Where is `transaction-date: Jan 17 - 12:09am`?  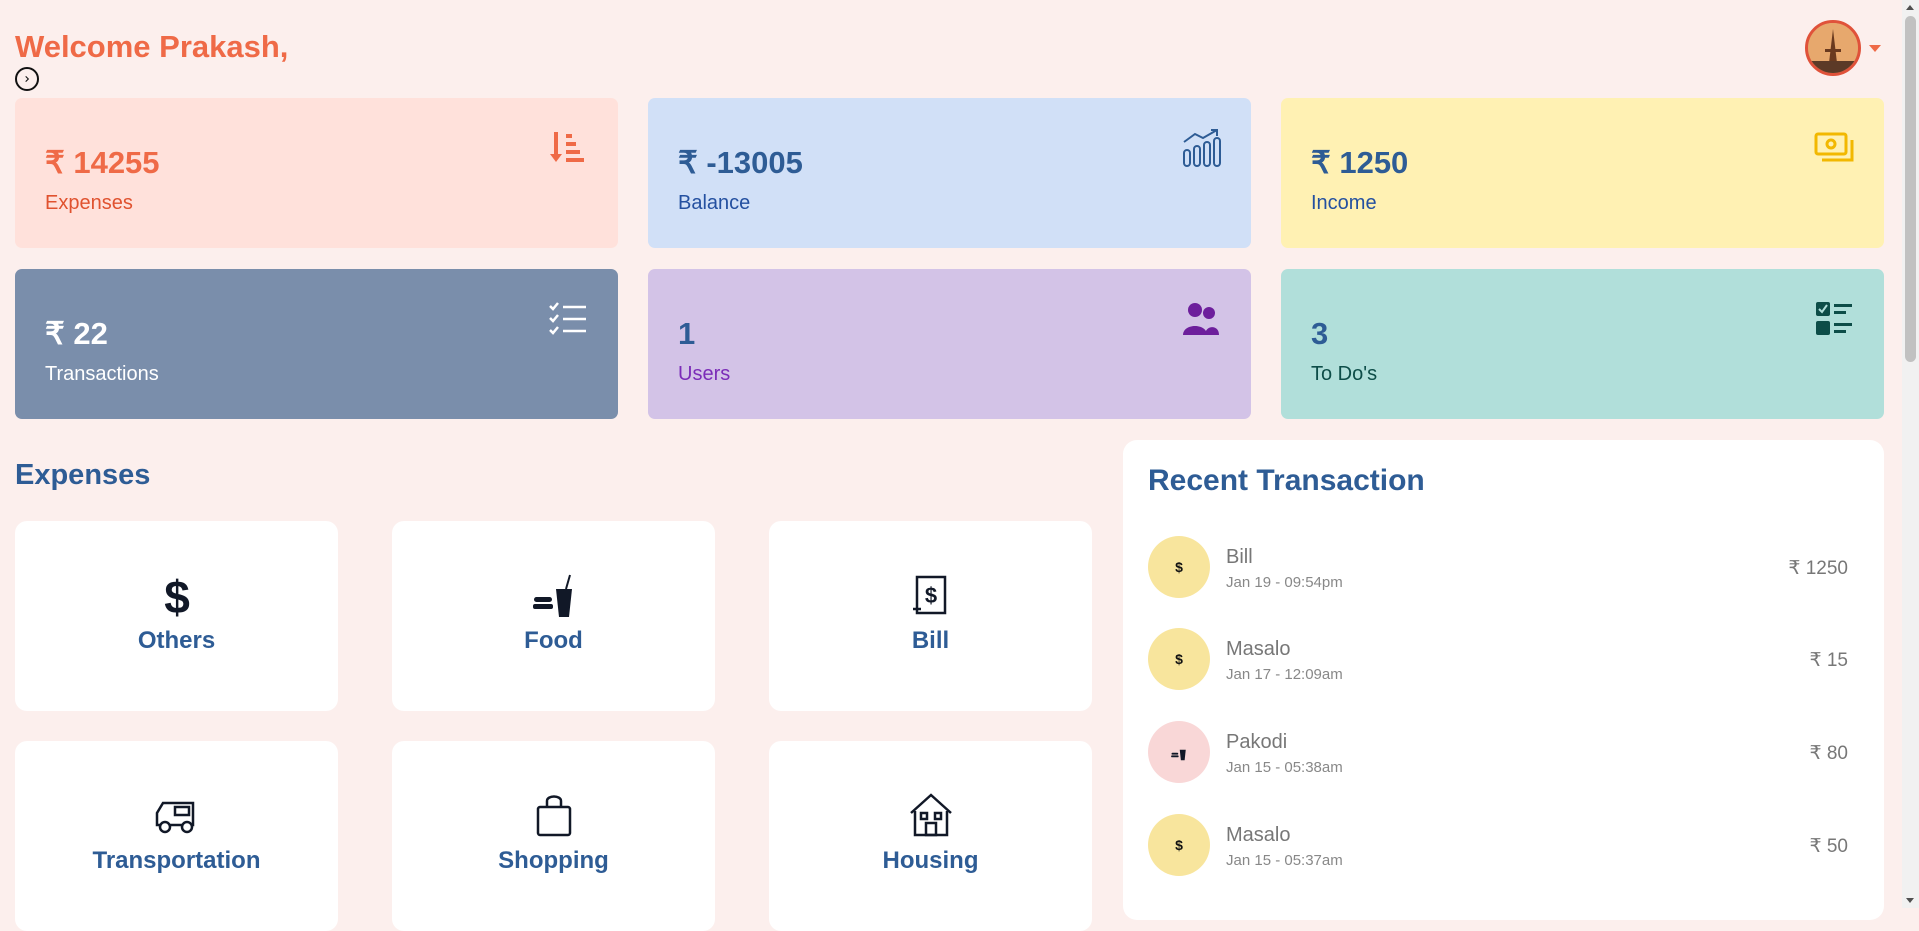
transaction-date: Jan 17 - 12:09am is located at coordinates (1284, 674).